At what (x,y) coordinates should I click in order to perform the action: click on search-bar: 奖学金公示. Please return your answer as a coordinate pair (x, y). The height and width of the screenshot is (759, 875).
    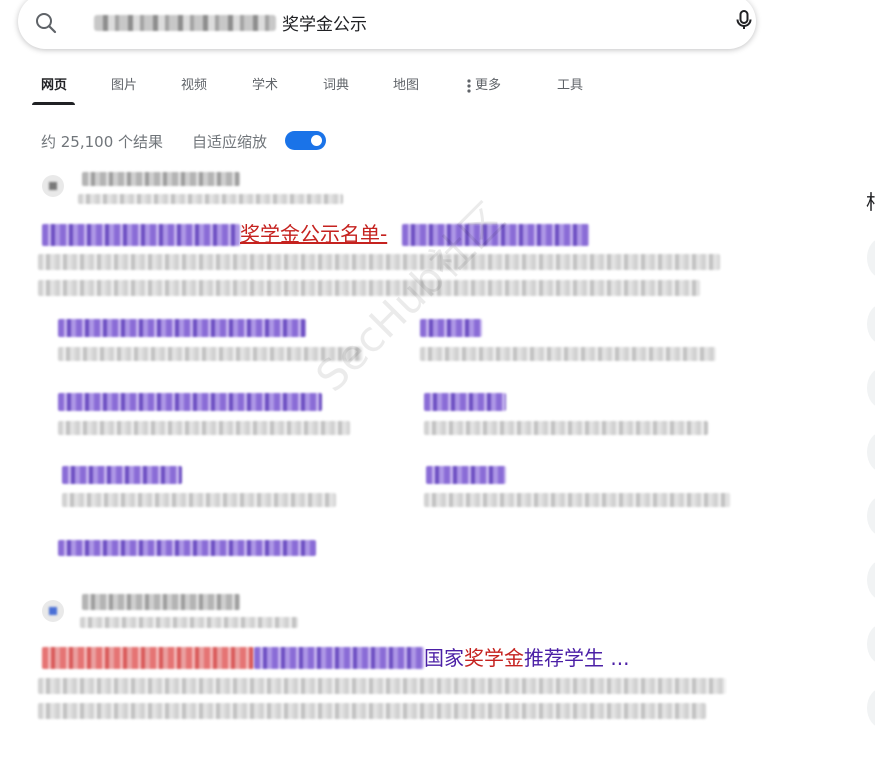
    Looking at the image, I should click on (387, 24).